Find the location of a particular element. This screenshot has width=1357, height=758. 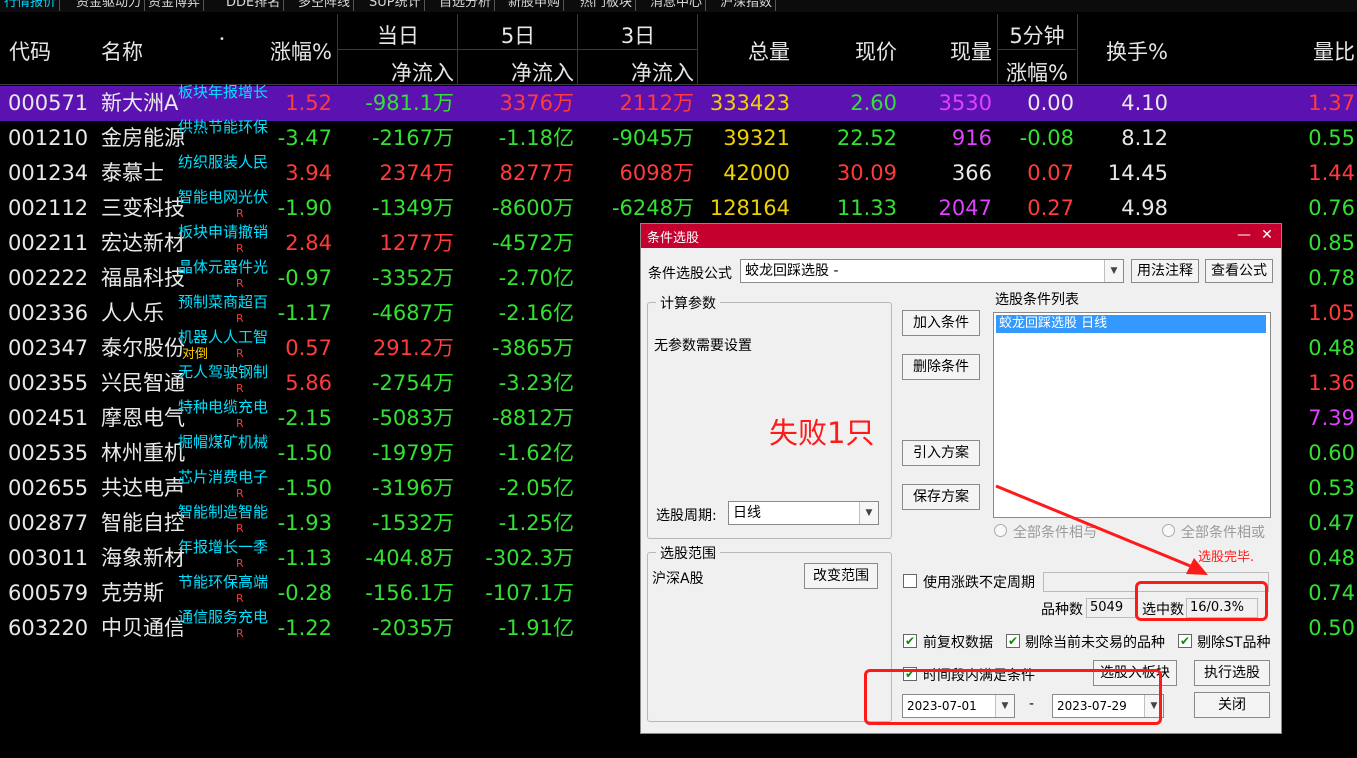

today-inflow: -2035万 is located at coordinates (412, 628).